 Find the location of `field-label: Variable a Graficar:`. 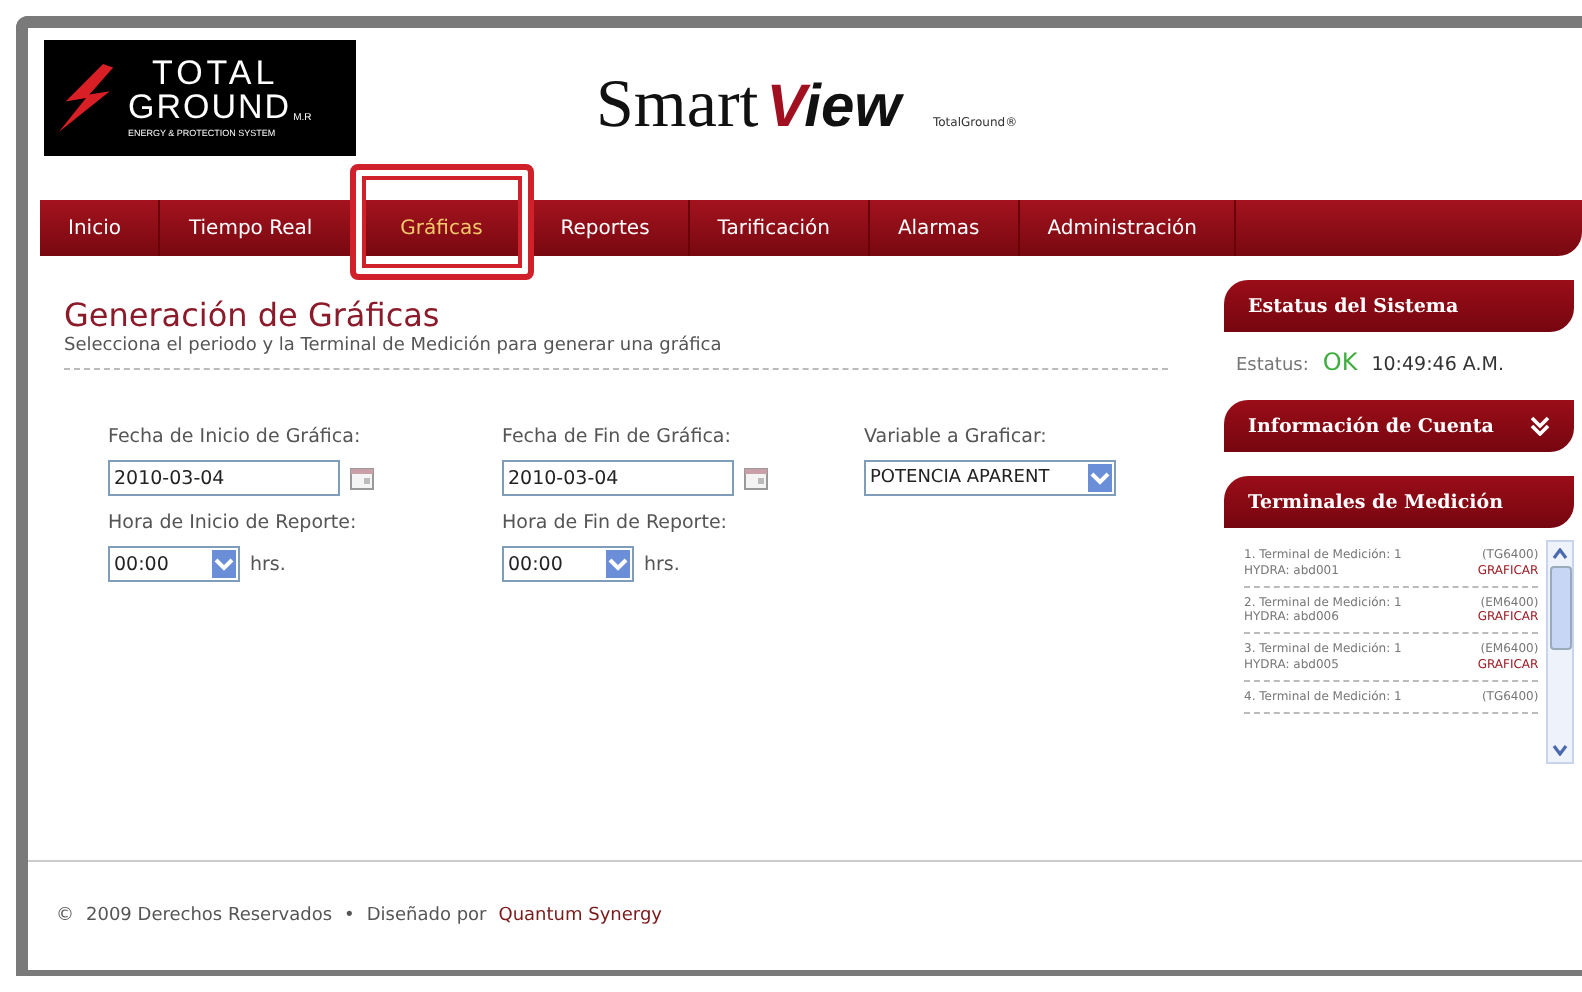

field-label: Variable a Graficar: is located at coordinates (956, 437).